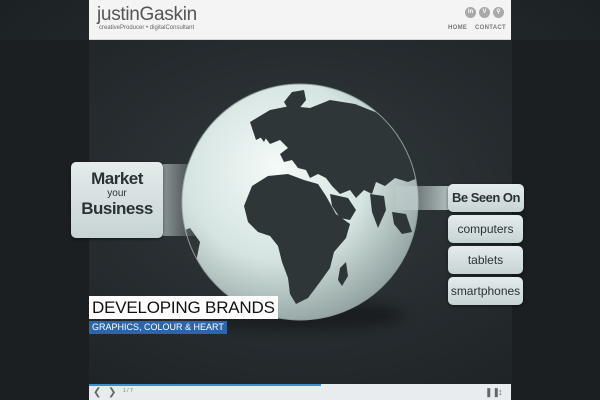  I want to click on site-logo: justinGaskin, so click(147, 15).